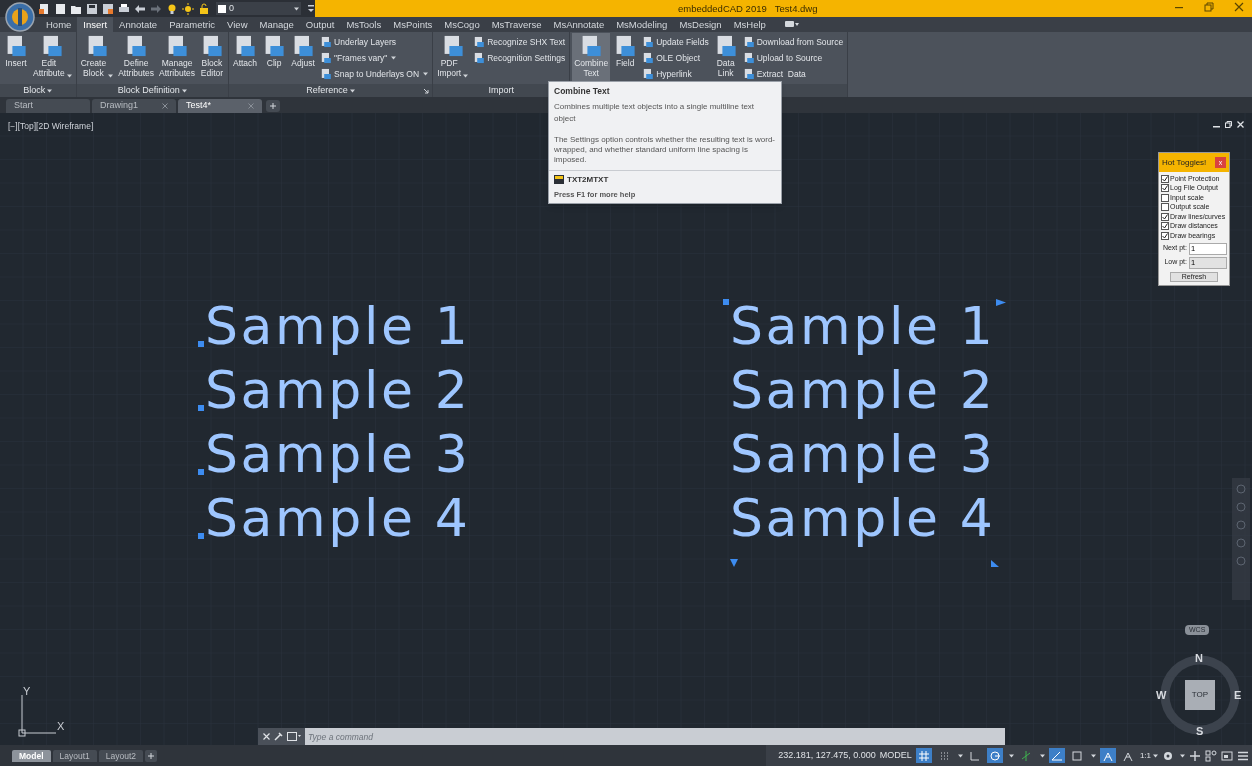 Image resolution: width=1252 pixels, height=766 pixels. I want to click on ribbon-button: Block Editor, so click(211, 58).